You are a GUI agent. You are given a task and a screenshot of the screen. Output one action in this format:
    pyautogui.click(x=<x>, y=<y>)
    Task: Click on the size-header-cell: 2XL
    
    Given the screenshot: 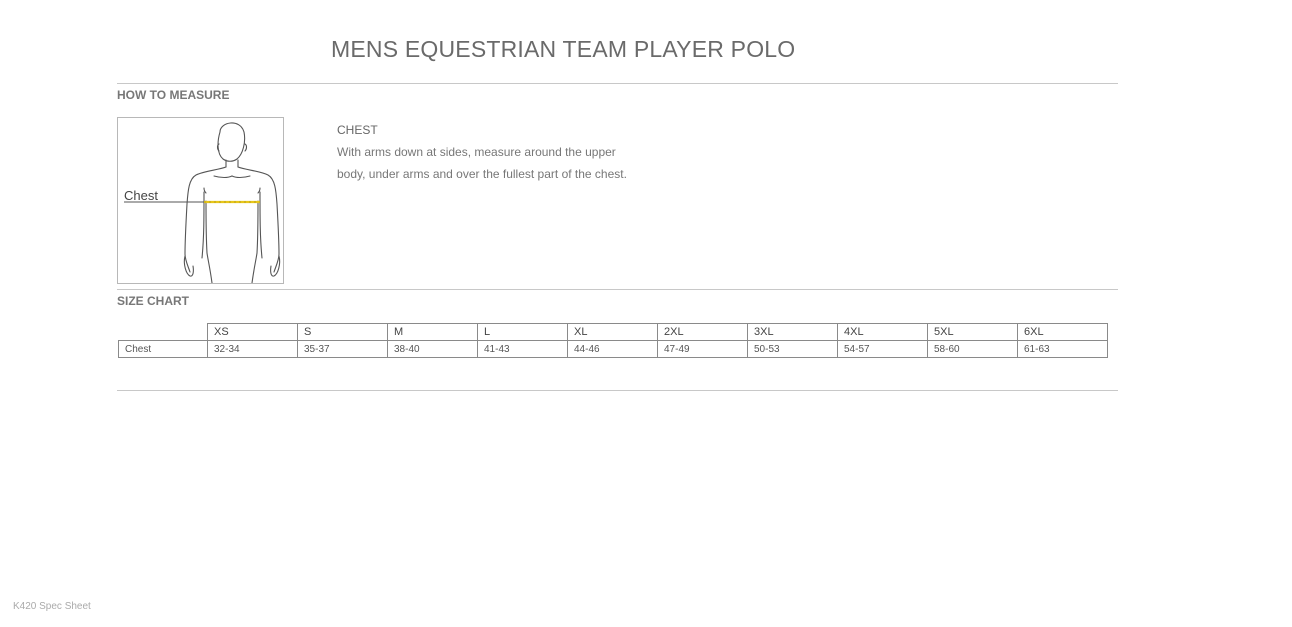 What is the action you would take?
    pyautogui.click(x=702, y=332)
    